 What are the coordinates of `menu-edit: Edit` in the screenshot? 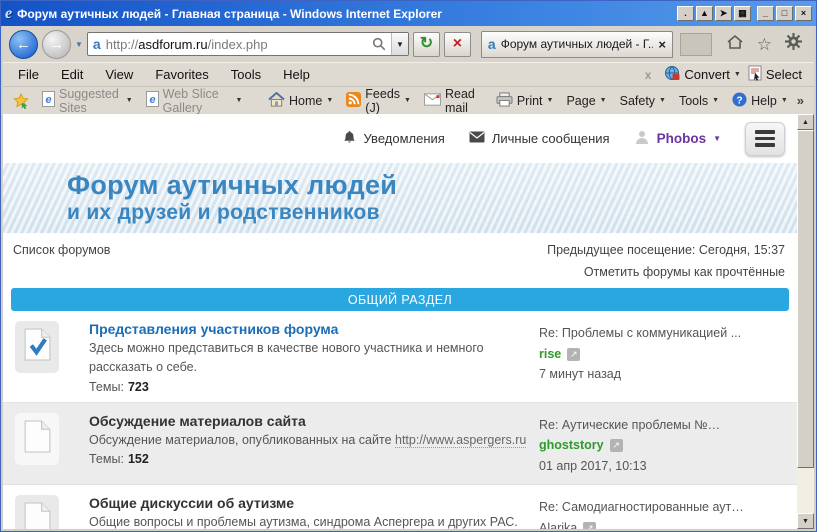 It's located at (72, 74).